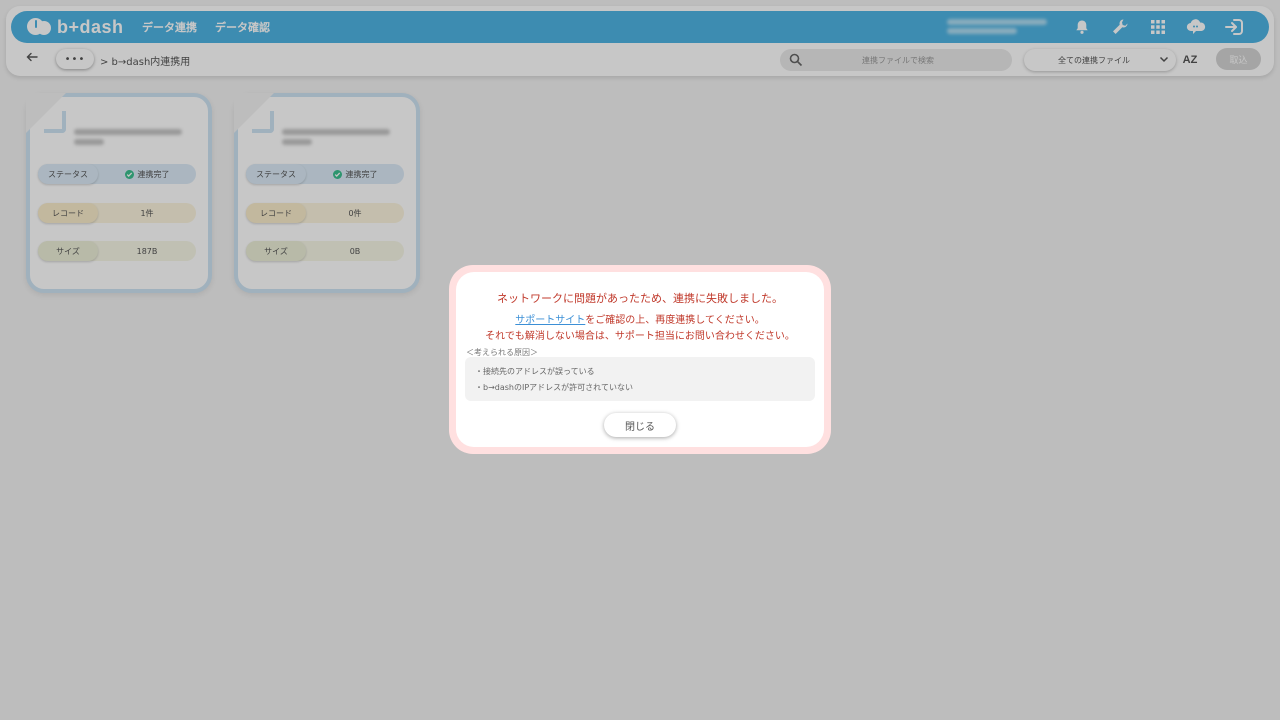  Describe the element at coordinates (550, 320) in the screenshot. I see `support-site-link: サポートサイト` at that location.